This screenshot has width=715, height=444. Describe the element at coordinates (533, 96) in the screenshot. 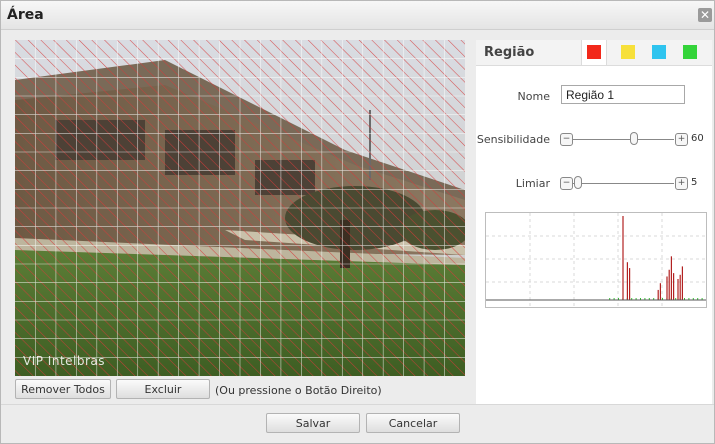

I see `name-label: Nome` at that location.